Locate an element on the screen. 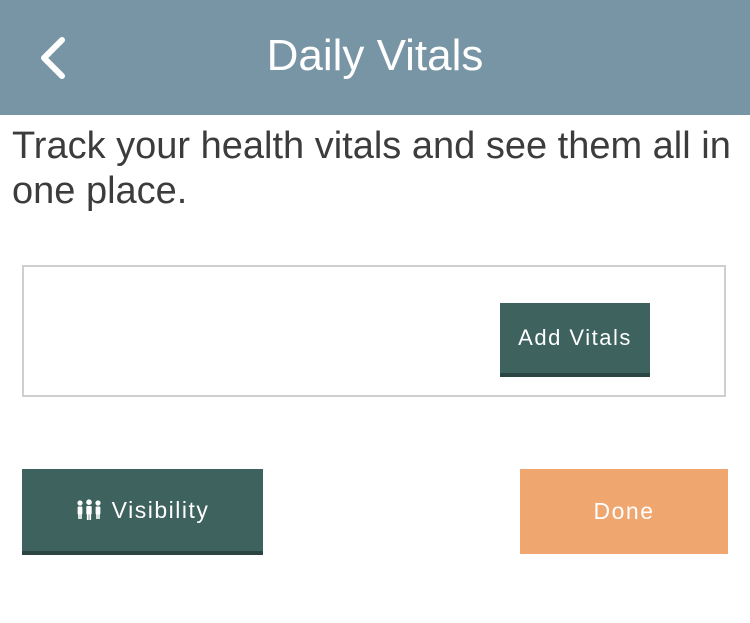  visibility-button-label: Visibility is located at coordinates (160, 509).